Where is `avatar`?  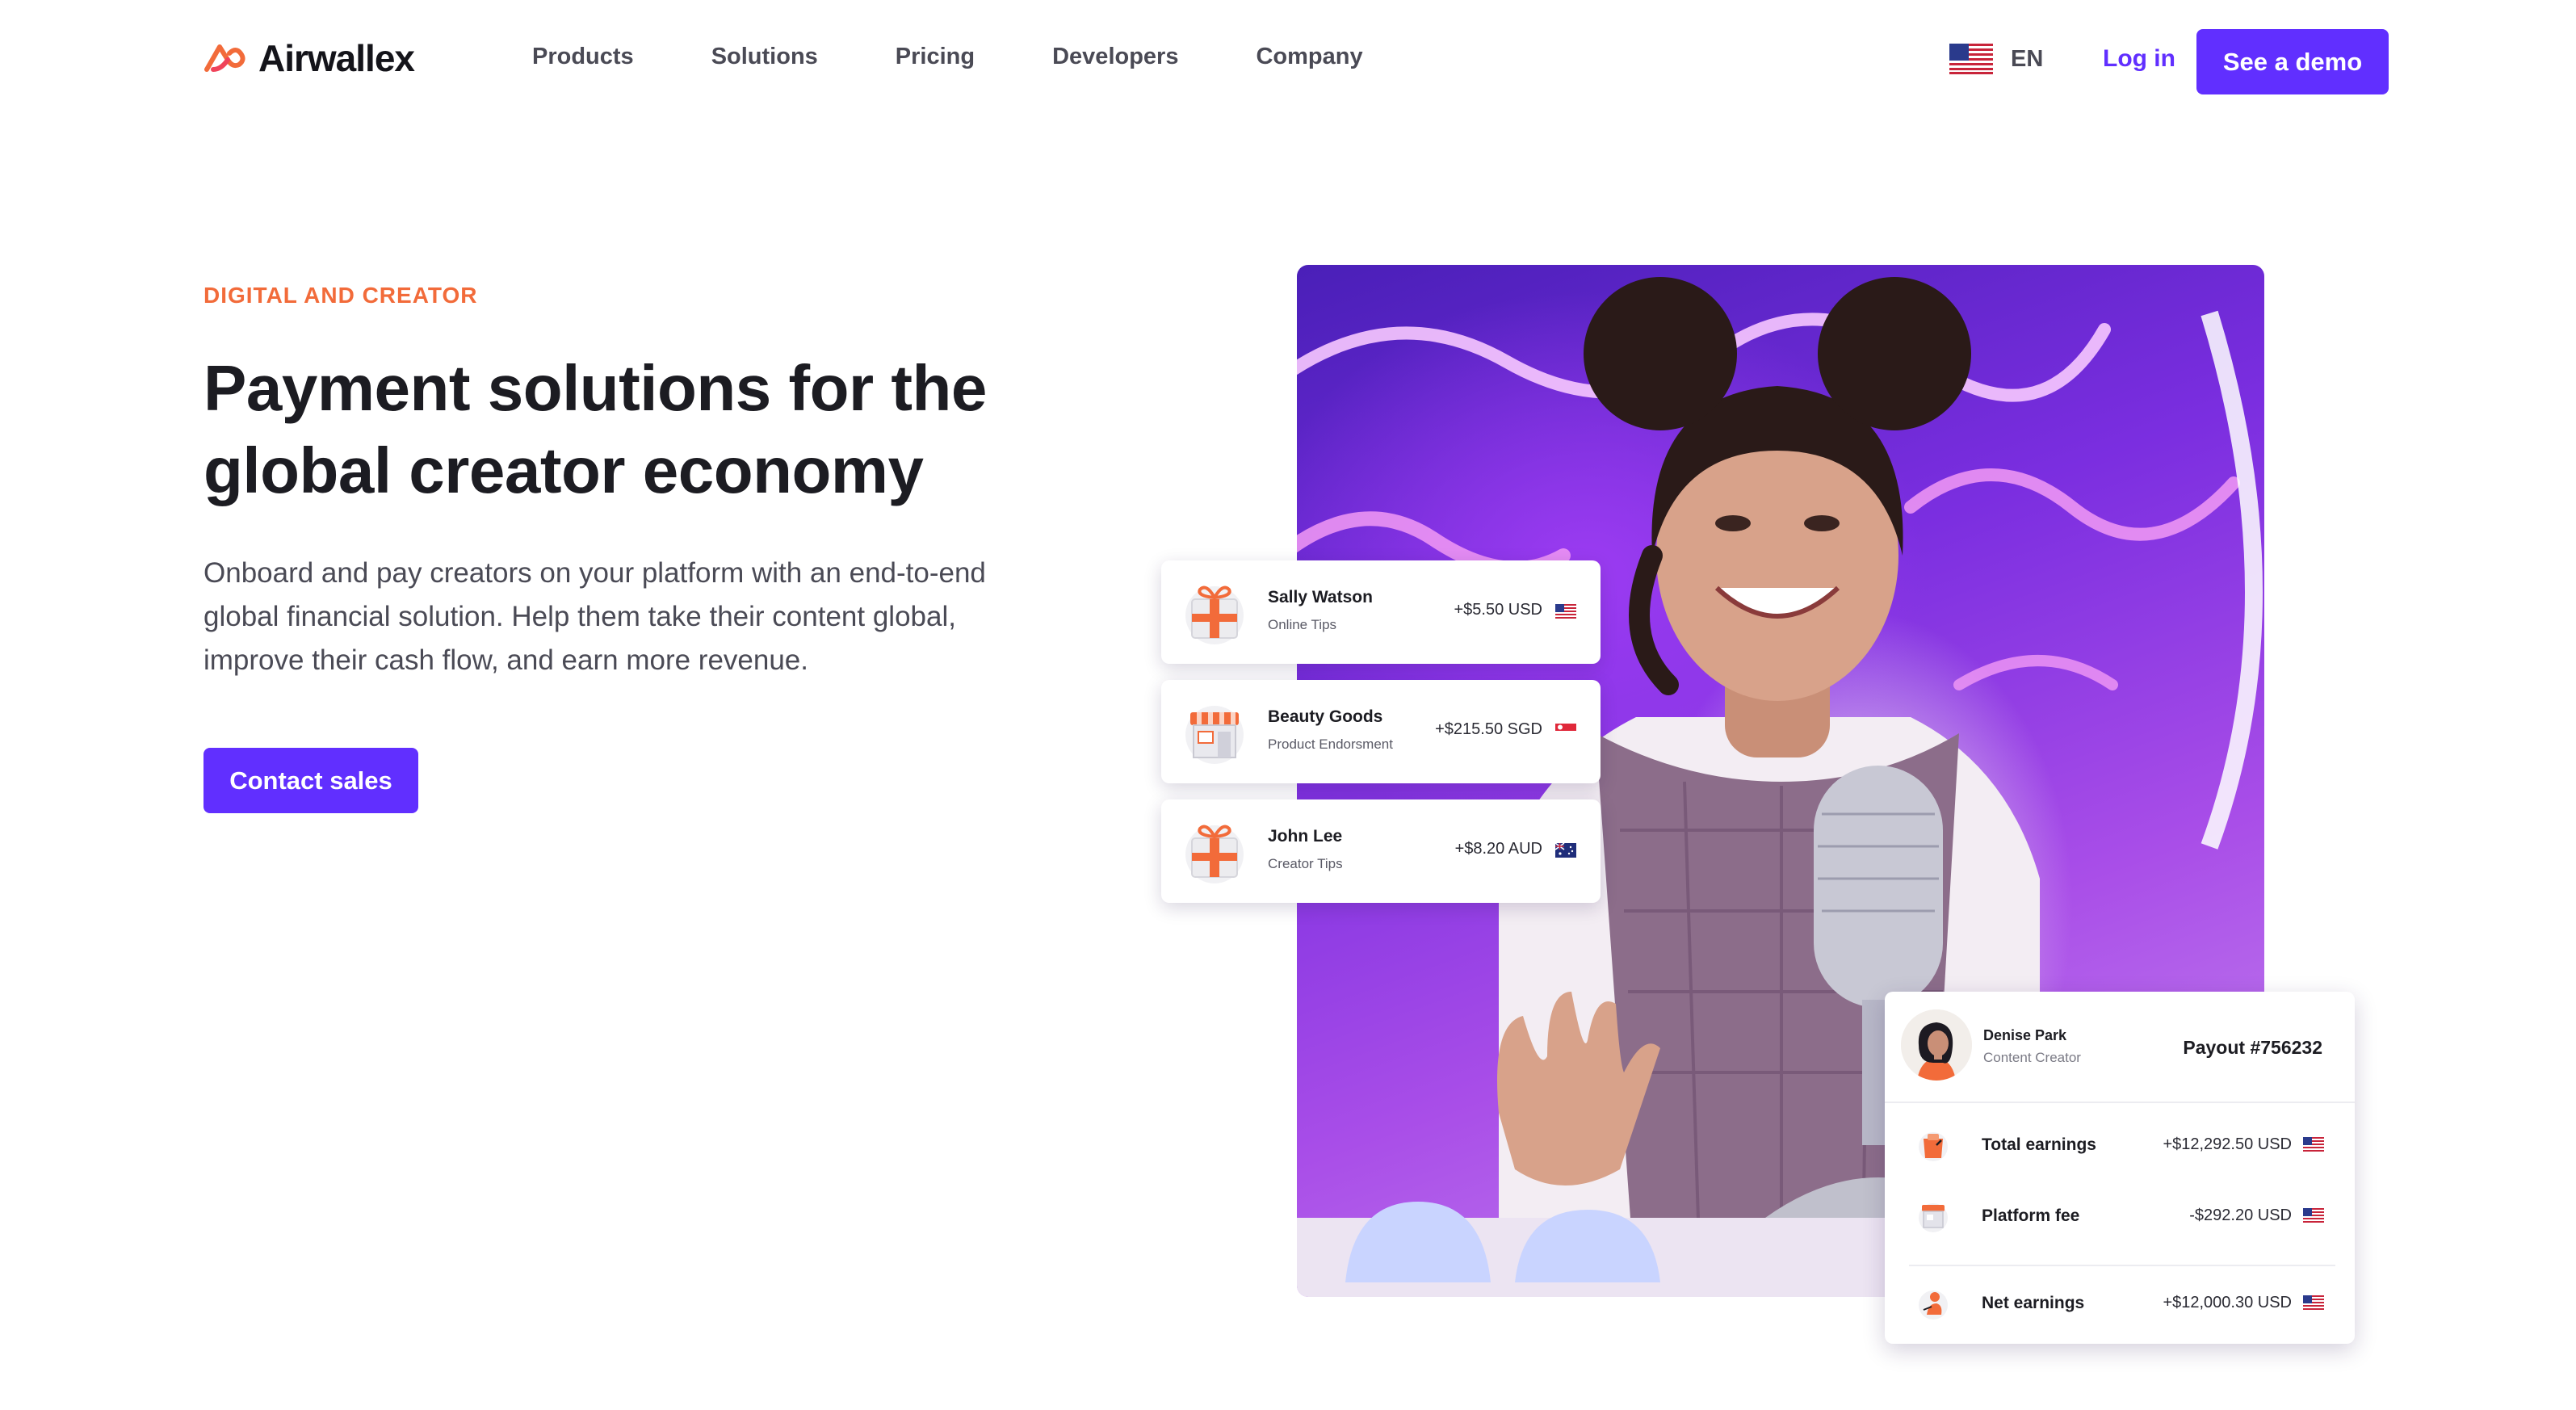 avatar is located at coordinates (1936, 1045).